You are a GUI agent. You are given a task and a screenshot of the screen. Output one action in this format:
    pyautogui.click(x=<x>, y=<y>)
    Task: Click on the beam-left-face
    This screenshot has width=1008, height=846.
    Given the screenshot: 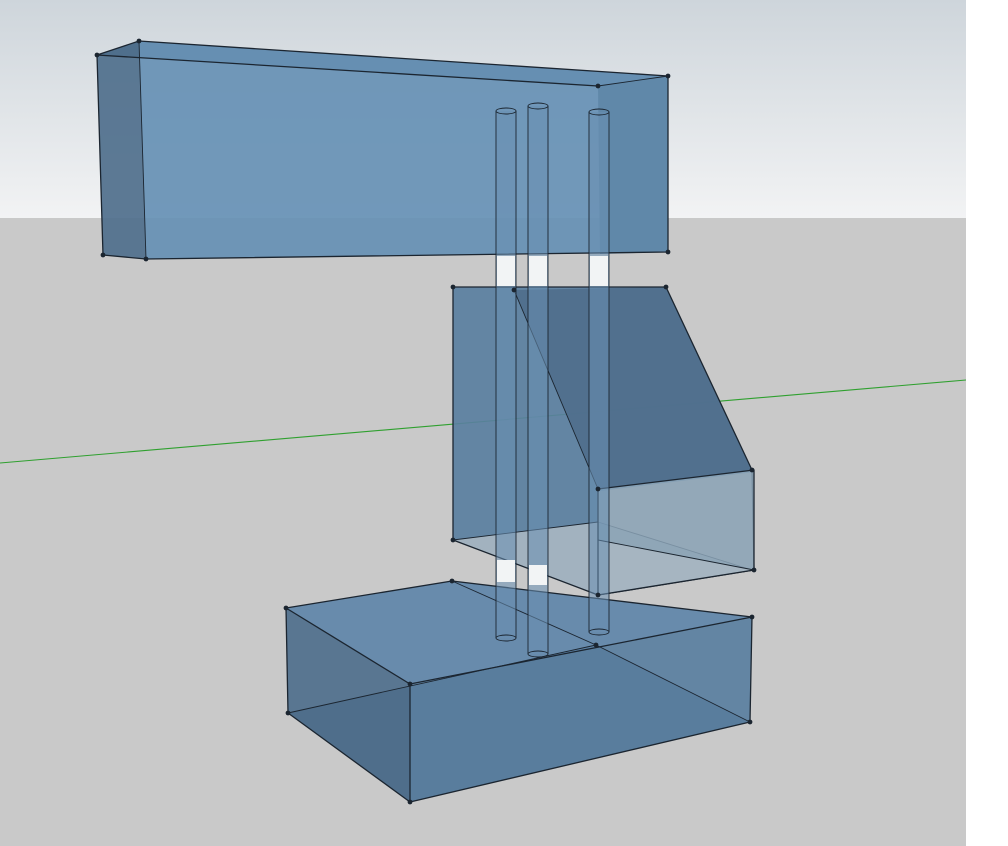 What is the action you would take?
    pyautogui.click(x=121, y=150)
    